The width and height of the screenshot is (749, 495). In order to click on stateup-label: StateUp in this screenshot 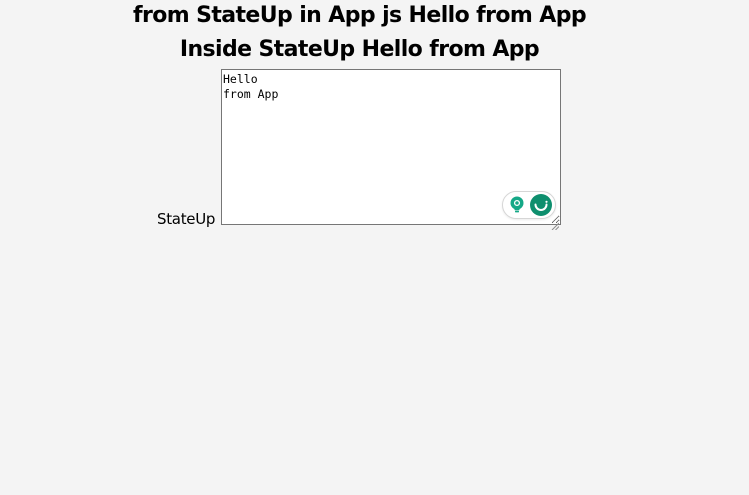, I will do `click(186, 219)`.